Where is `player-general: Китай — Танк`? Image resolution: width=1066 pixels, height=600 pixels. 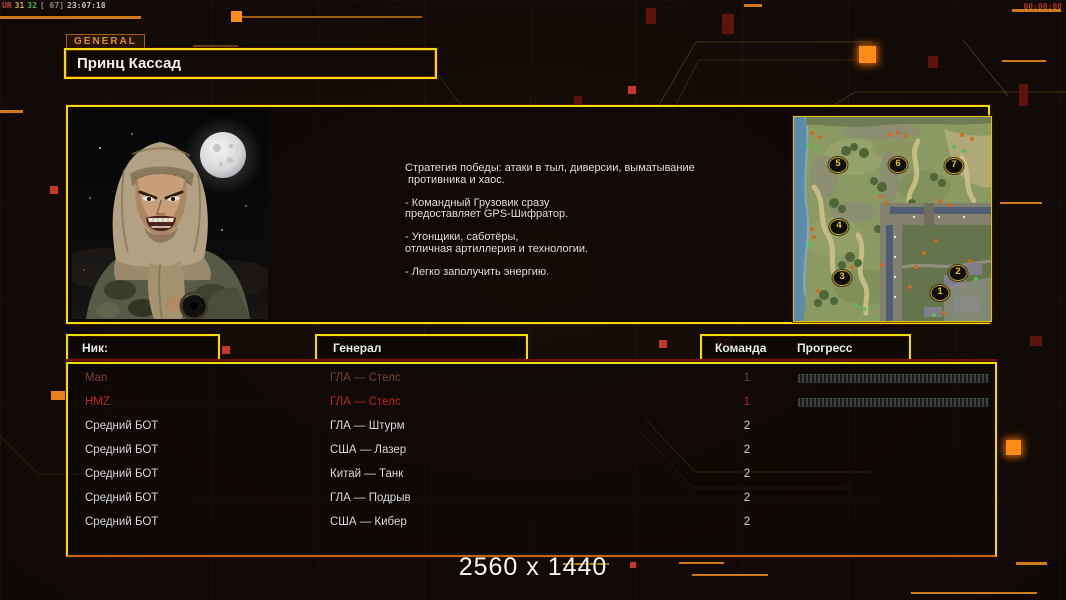 player-general: Китай — Танк is located at coordinates (367, 474).